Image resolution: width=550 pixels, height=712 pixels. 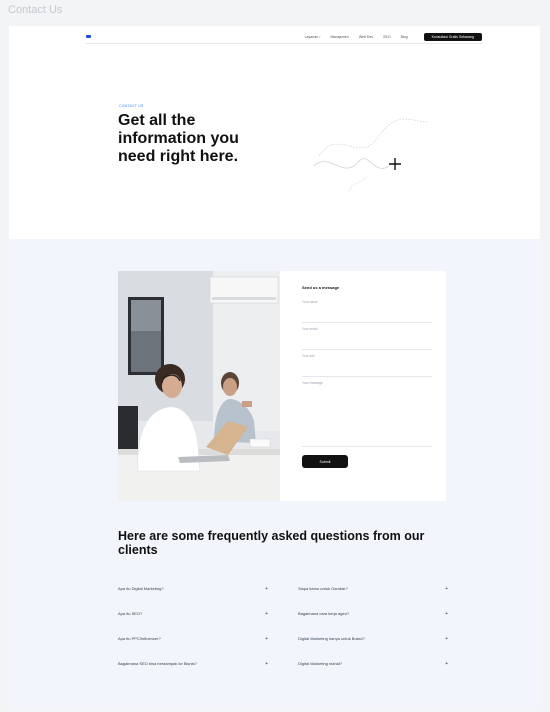 What do you see at coordinates (323, 588) in the screenshot?
I see `faq-question: Siapa kamu untuk Gambar?` at bounding box center [323, 588].